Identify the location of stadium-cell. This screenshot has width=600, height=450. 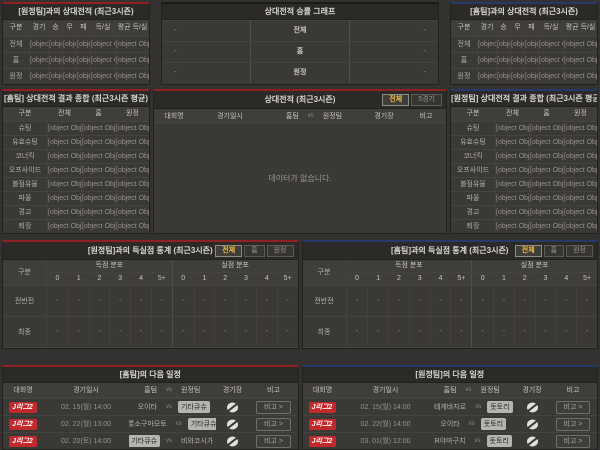
(532, 407).